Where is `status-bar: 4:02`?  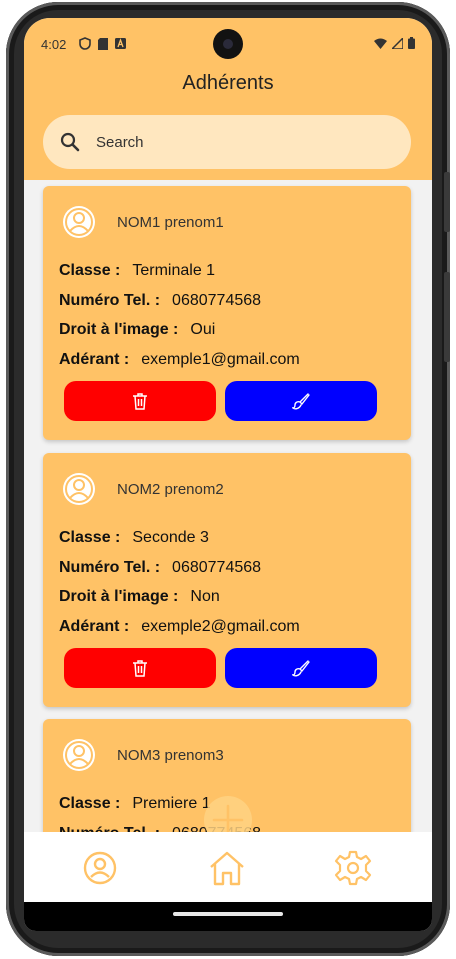
status-bar: 4:02 is located at coordinates (228, 44).